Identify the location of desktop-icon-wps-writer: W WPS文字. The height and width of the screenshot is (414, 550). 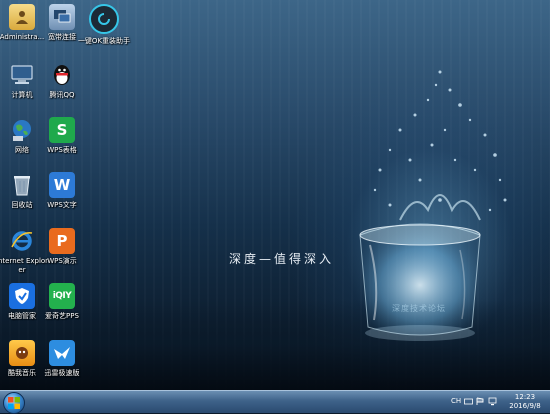
(62, 191).